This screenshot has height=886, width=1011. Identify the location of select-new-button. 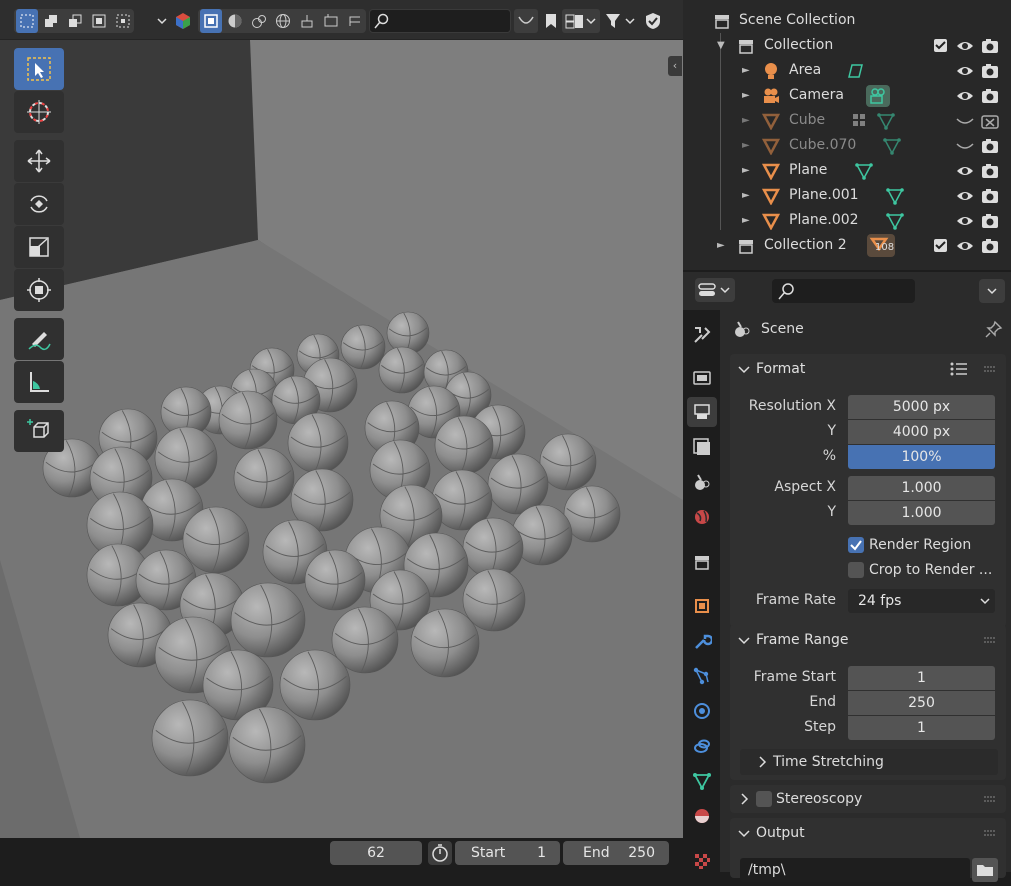
(27, 21).